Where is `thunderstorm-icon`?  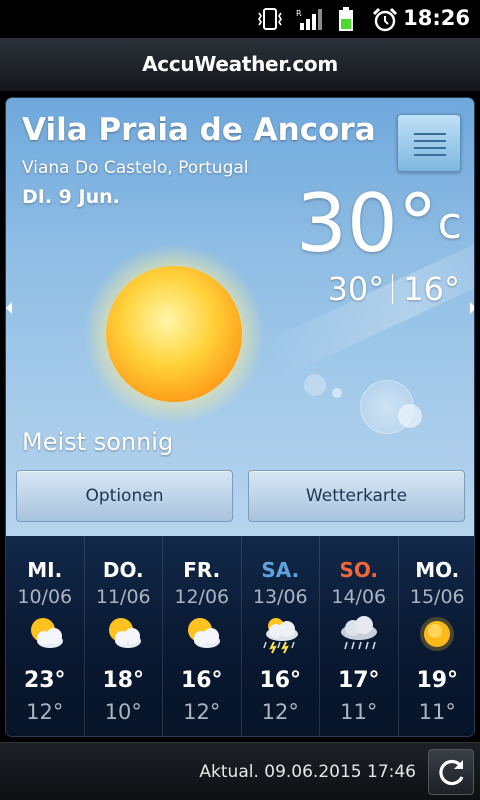 thunderstorm-icon is located at coordinates (281, 636).